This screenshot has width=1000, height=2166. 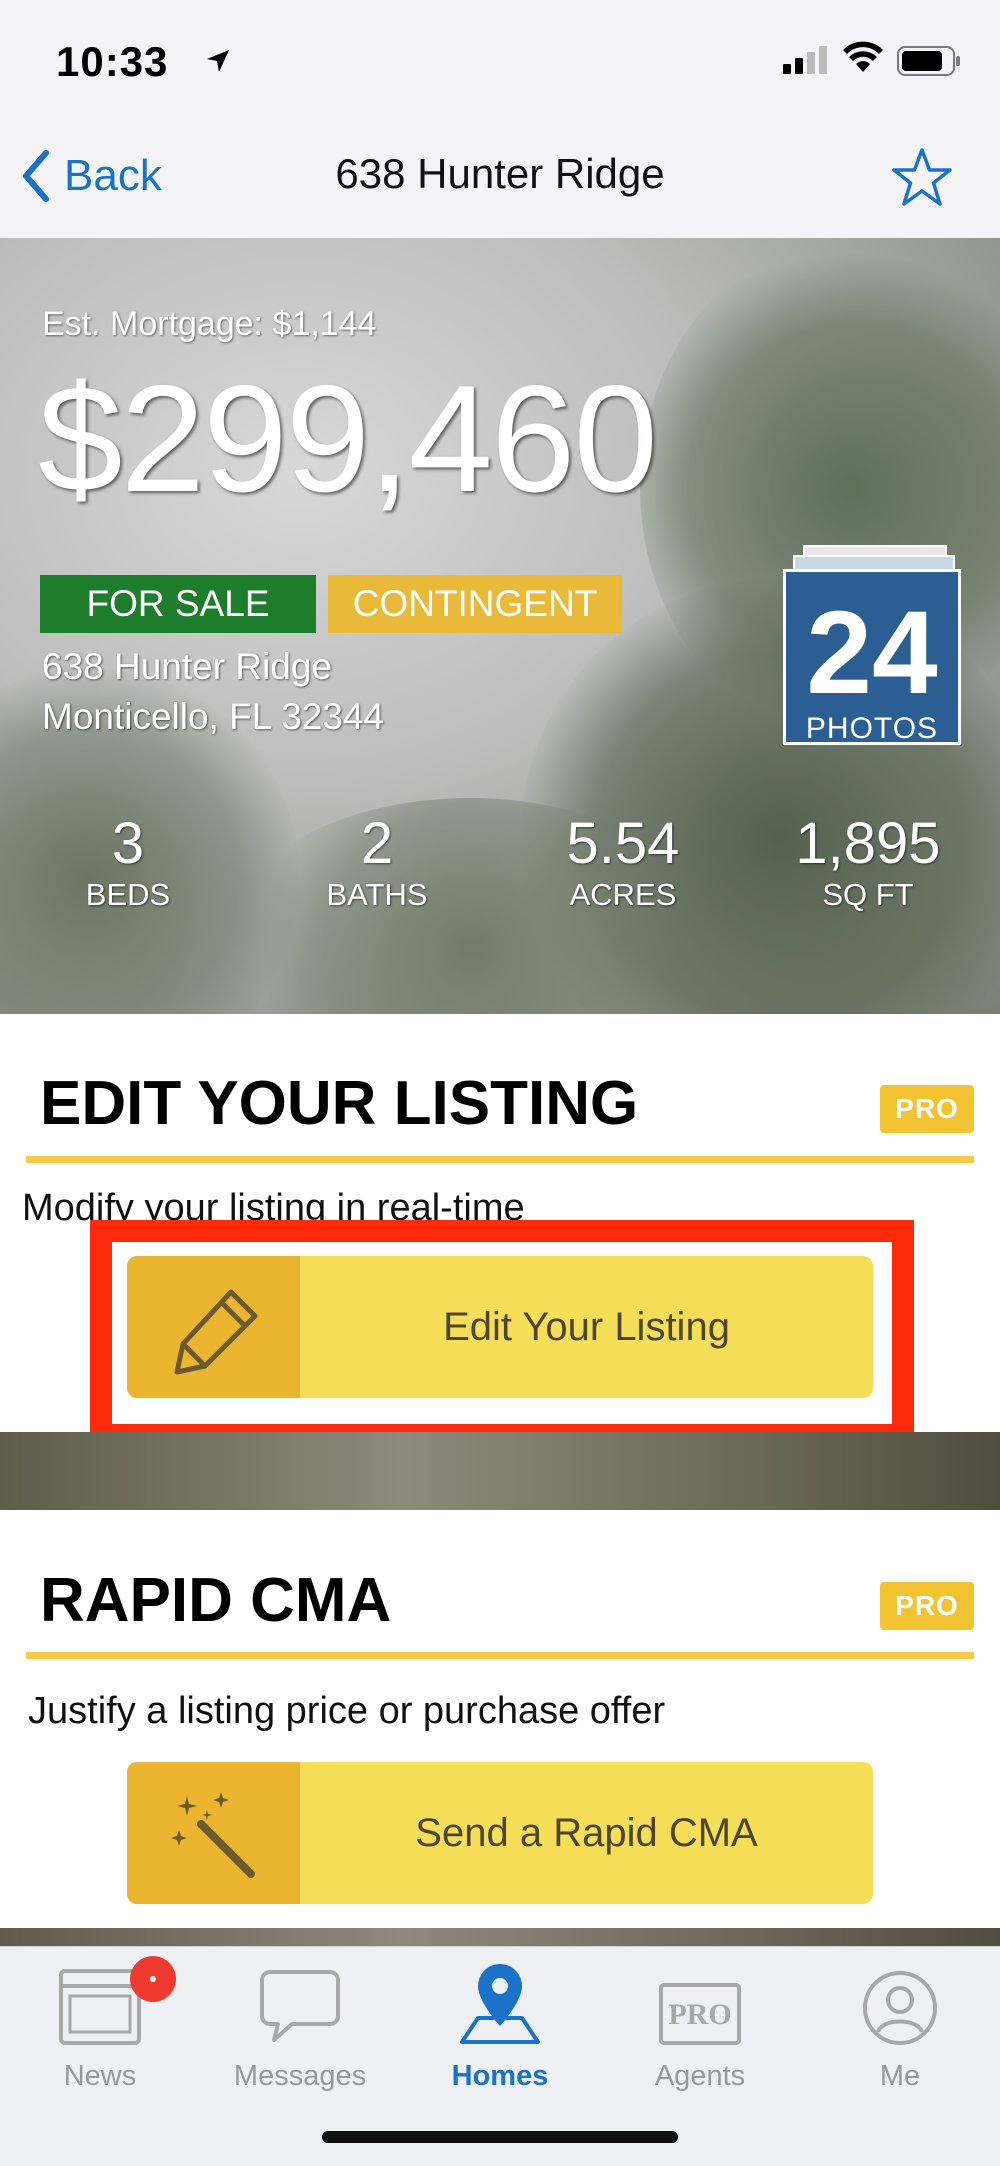 What do you see at coordinates (348, 439) in the screenshot?
I see `listing-price: $299,460` at bounding box center [348, 439].